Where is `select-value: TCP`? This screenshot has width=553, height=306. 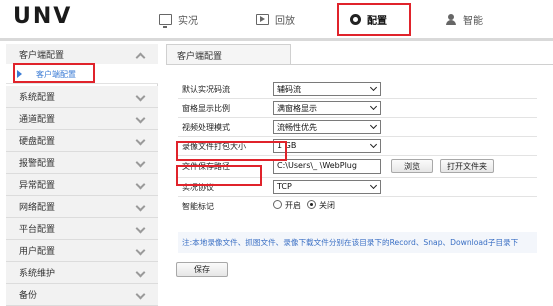 select-value: TCP is located at coordinates (284, 186).